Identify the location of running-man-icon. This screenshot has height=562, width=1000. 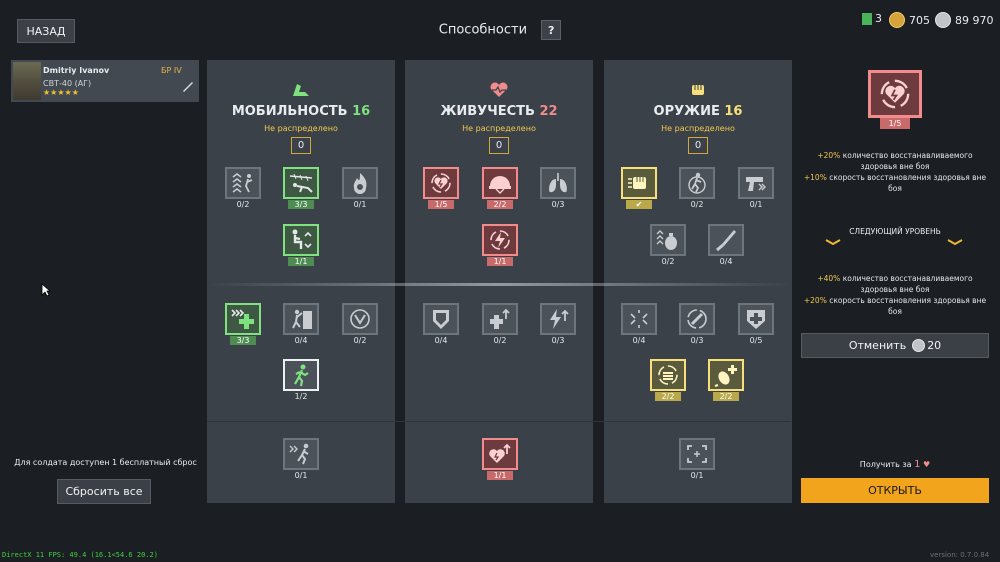
(301, 375).